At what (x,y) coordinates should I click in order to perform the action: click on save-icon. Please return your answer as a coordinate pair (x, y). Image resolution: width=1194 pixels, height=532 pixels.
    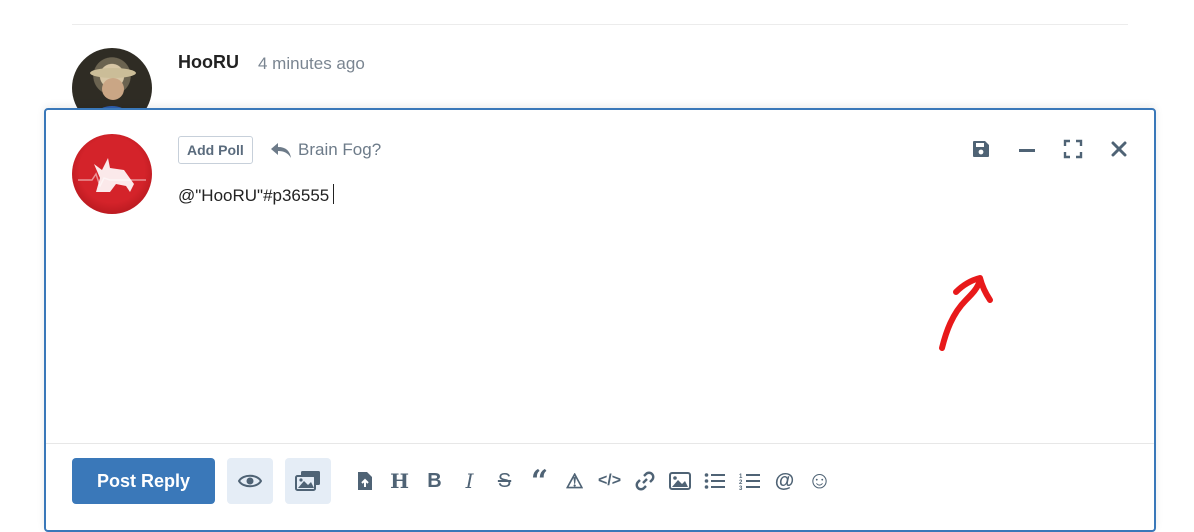
    Looking at the image, I should click on (981, 149).